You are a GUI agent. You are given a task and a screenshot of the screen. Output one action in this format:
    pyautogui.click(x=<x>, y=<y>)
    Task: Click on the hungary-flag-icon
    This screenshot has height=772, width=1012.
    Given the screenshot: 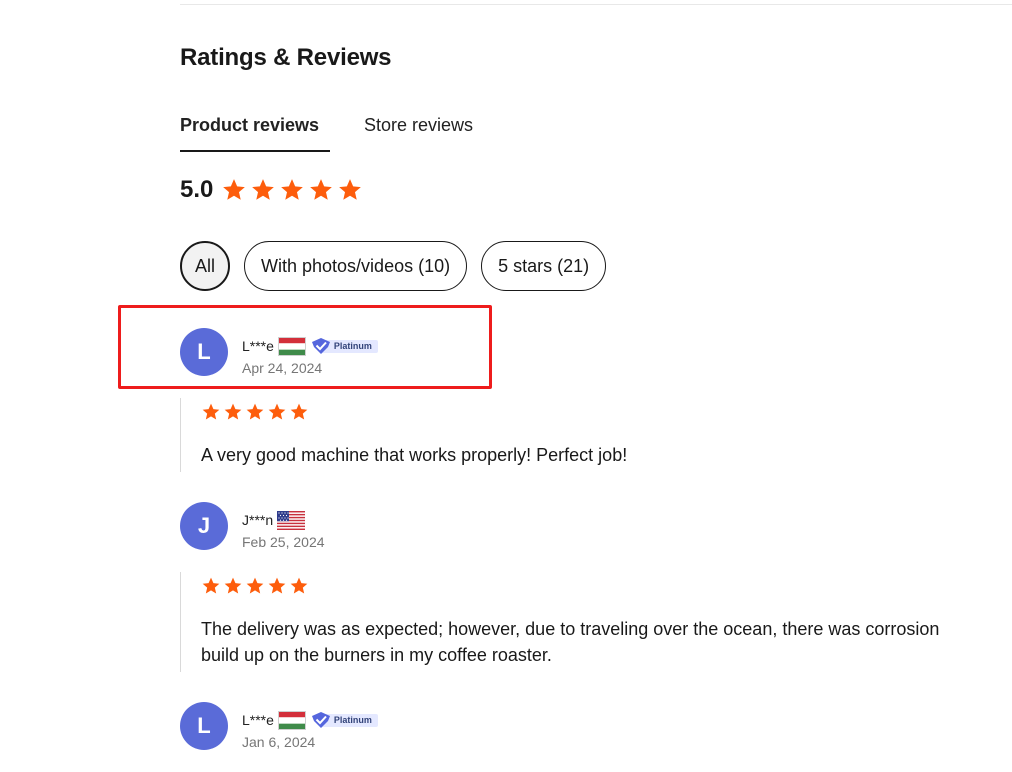 What is the action you would take?
    pyautogui.click(x=291, y=720)
    